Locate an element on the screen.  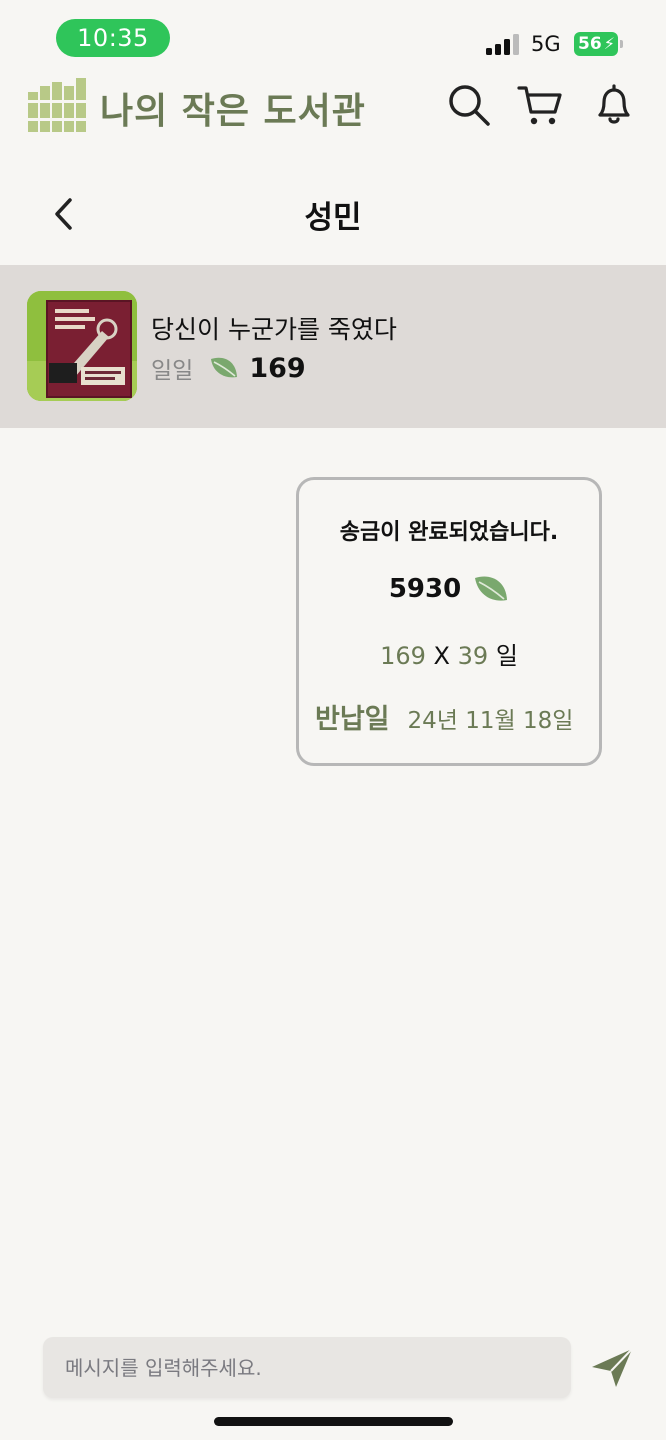
bell-icon is located at coordinates (614, 105).